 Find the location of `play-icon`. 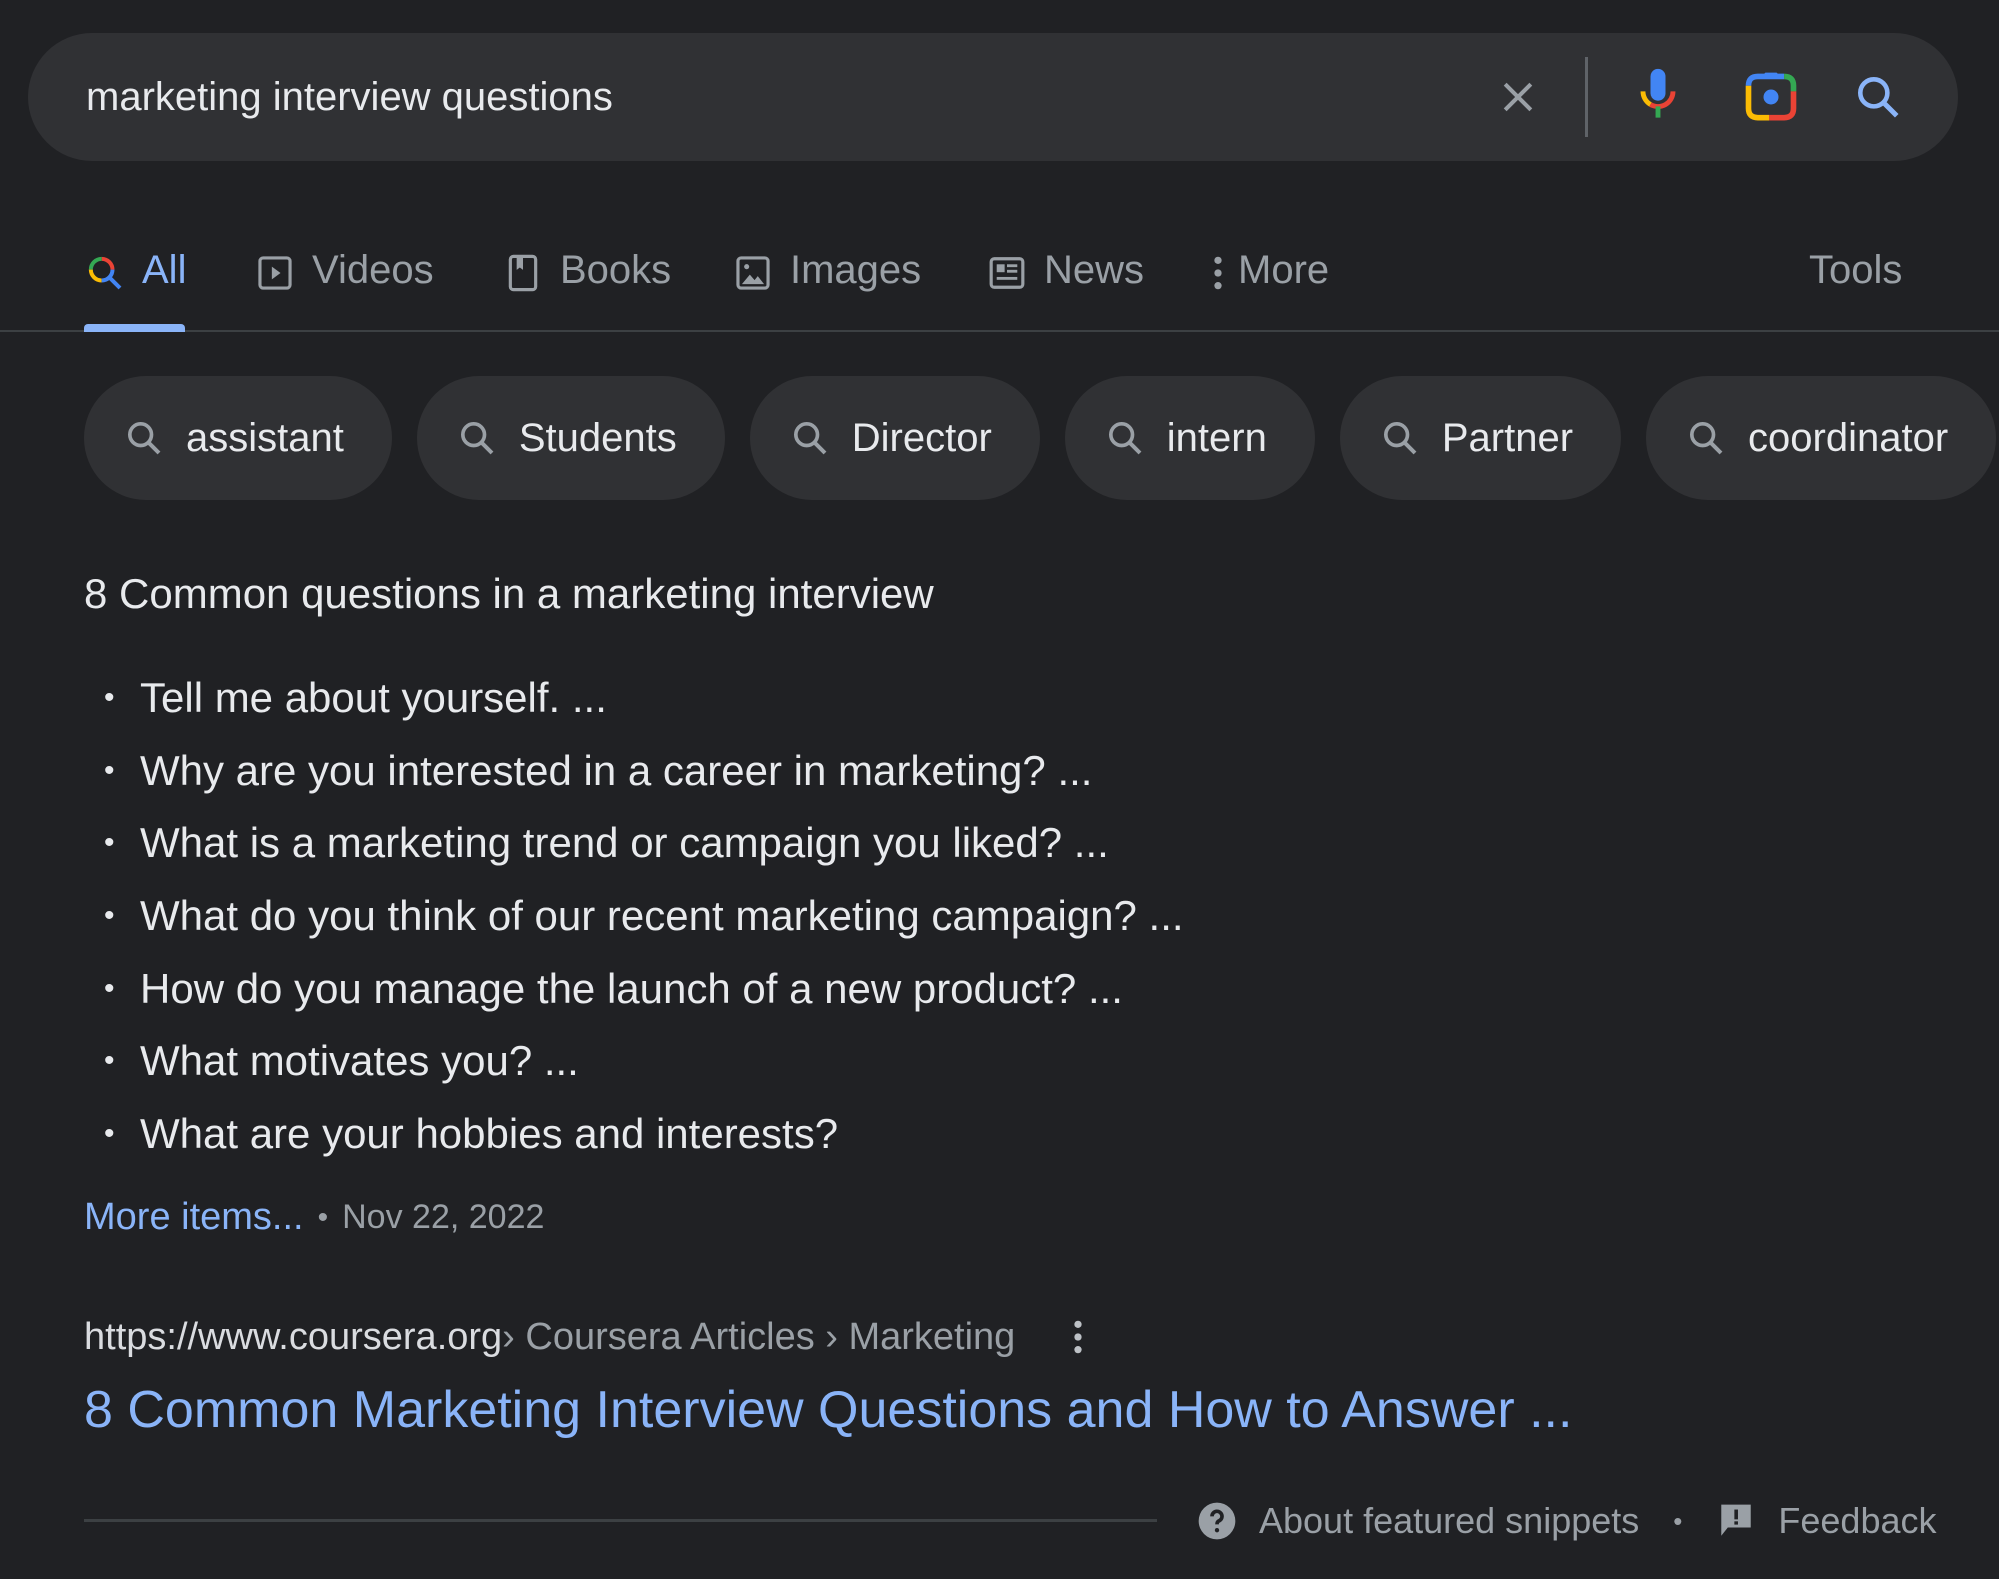

play-icon is located at coordinates (275, 273).